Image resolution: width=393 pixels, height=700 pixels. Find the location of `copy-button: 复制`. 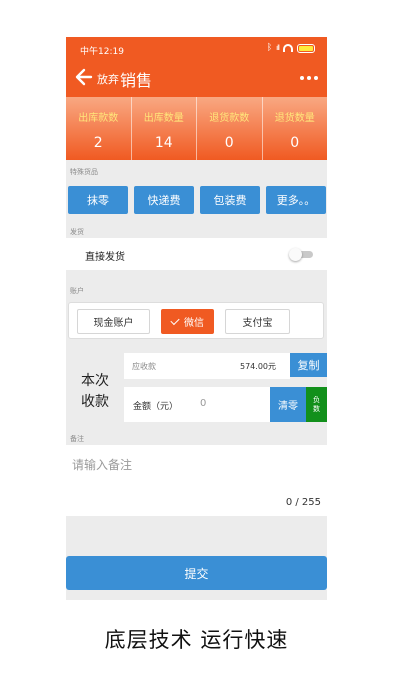

copy-button: 复制 is located at coordinates (308, 365).